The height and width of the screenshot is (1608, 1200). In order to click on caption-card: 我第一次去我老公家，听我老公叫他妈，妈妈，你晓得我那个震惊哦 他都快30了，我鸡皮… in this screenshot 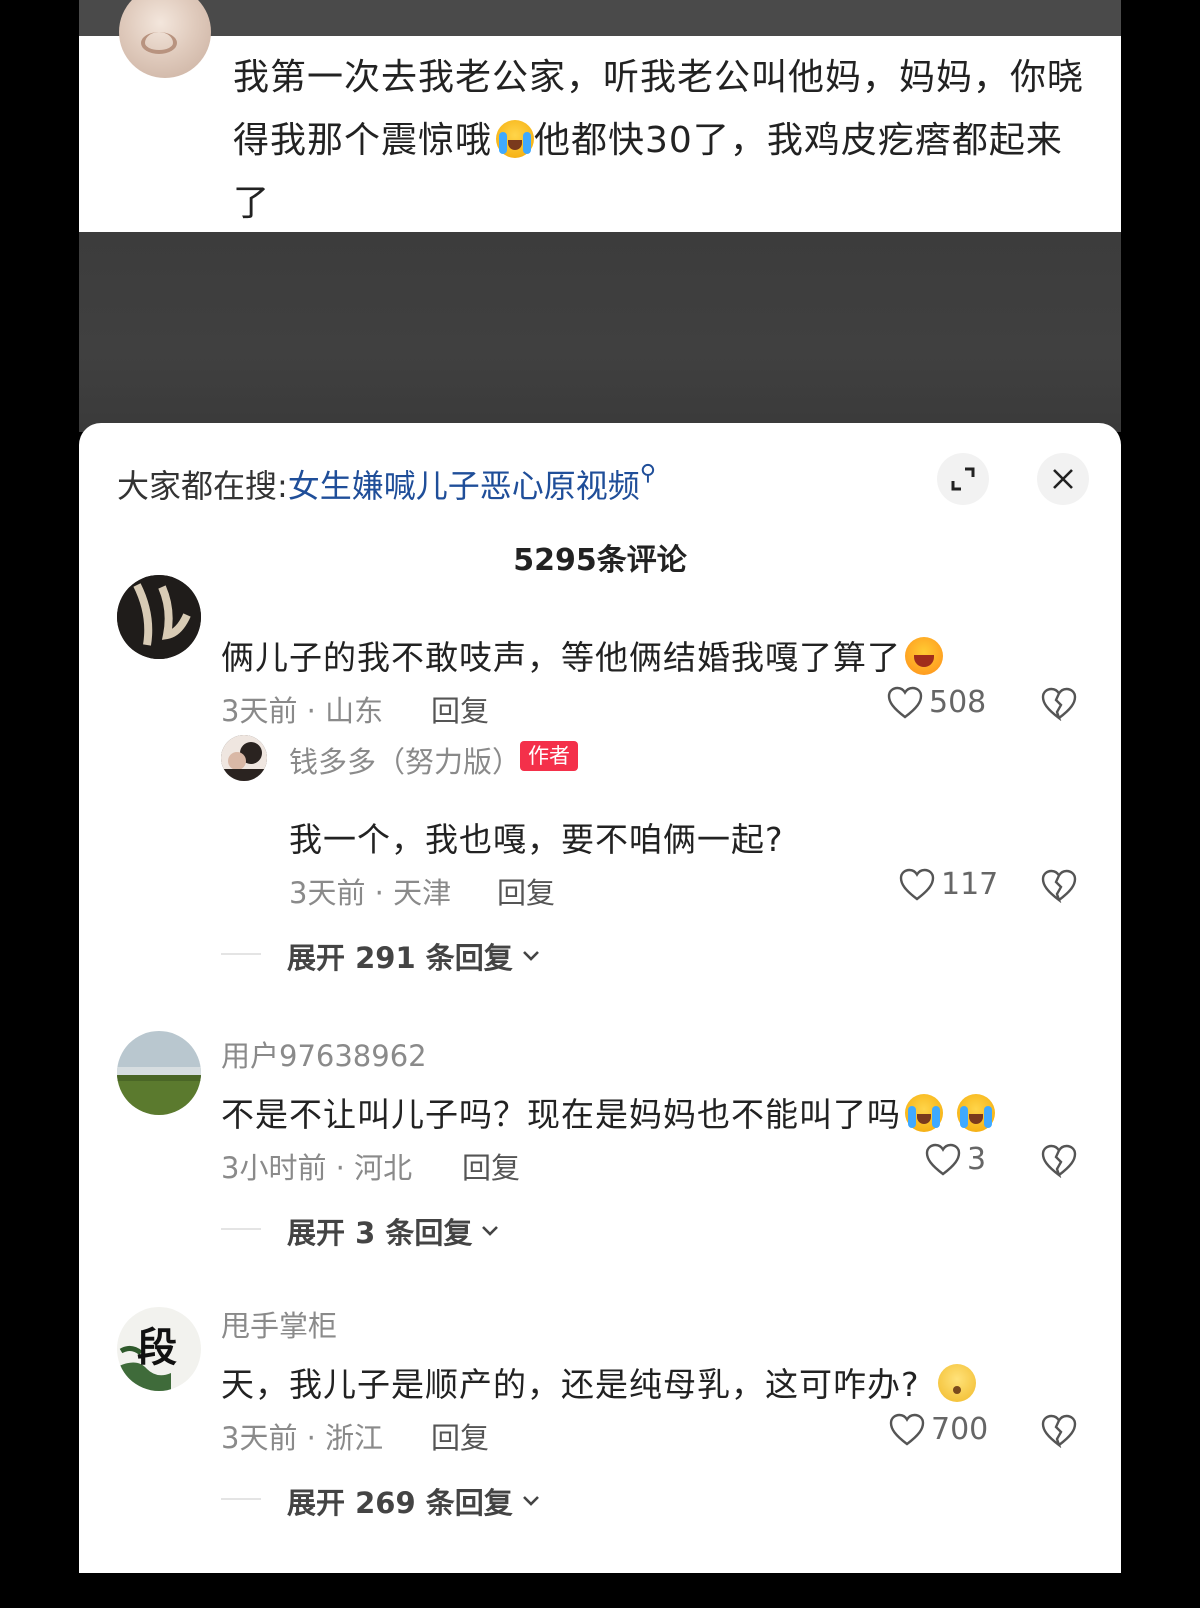, I will do `click(600, 116)`.